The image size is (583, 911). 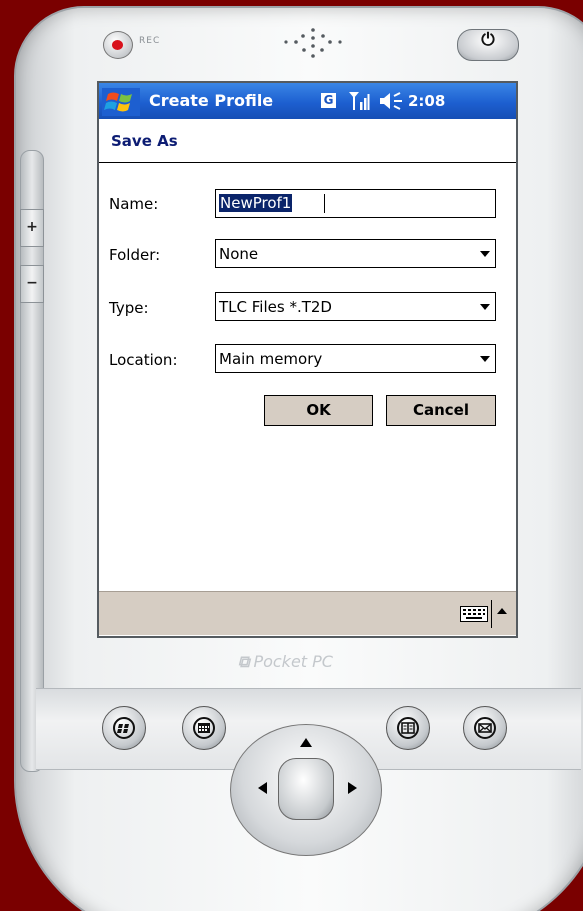 What do you see at coordinates (275, 307) in the screenshot?
I see `type-value: TLC Files *.T2D` at bounding box center [275, 307].